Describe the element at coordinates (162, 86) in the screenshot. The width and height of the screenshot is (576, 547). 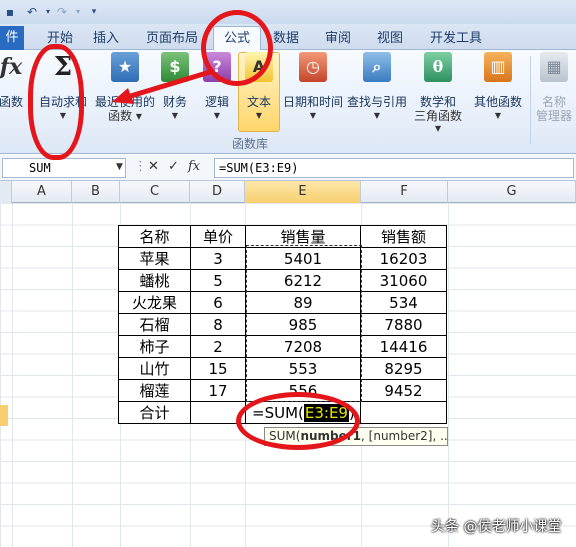
I see `annotation-arrow` at that location.